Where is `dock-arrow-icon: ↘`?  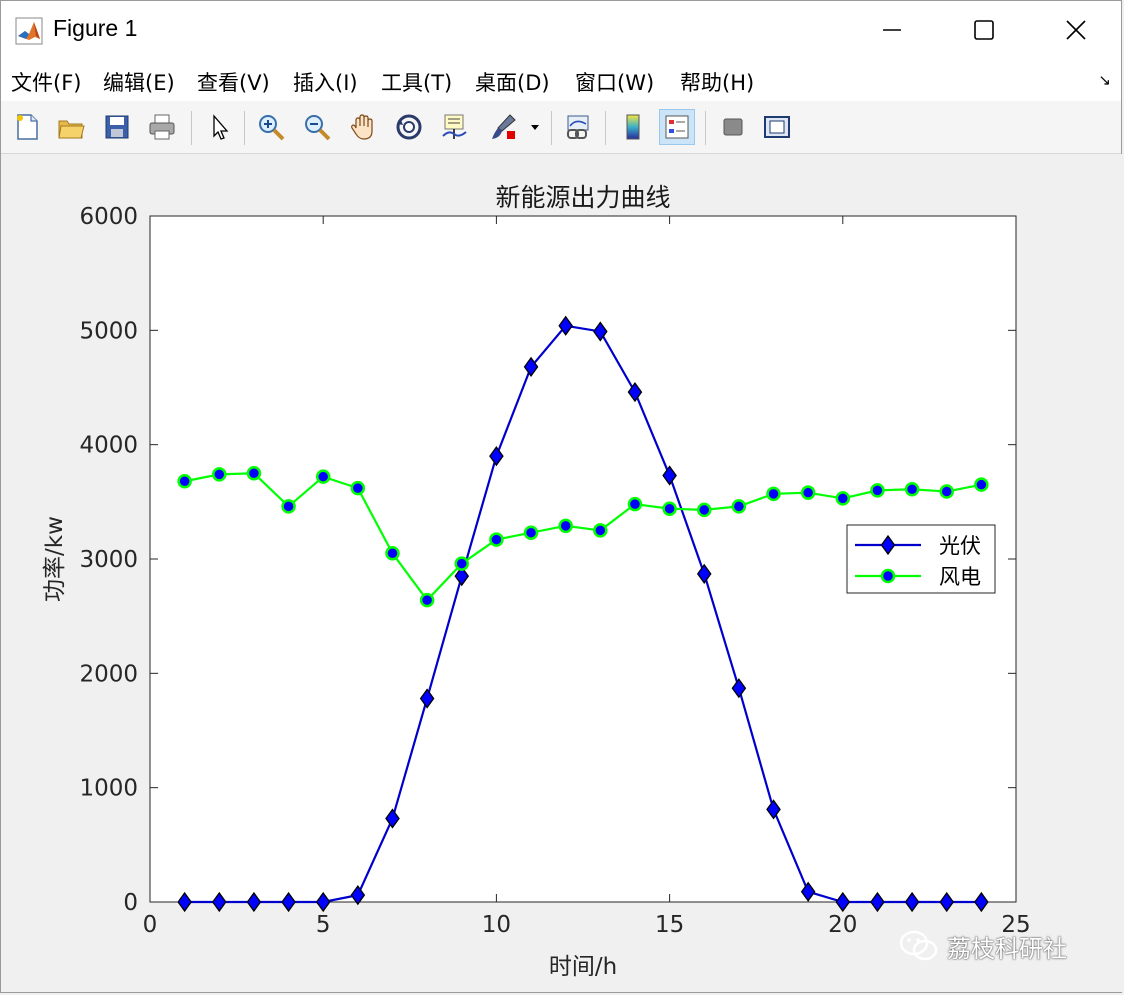
dock-arrow-icon: ↘ is located at coordinates (1104, 80).